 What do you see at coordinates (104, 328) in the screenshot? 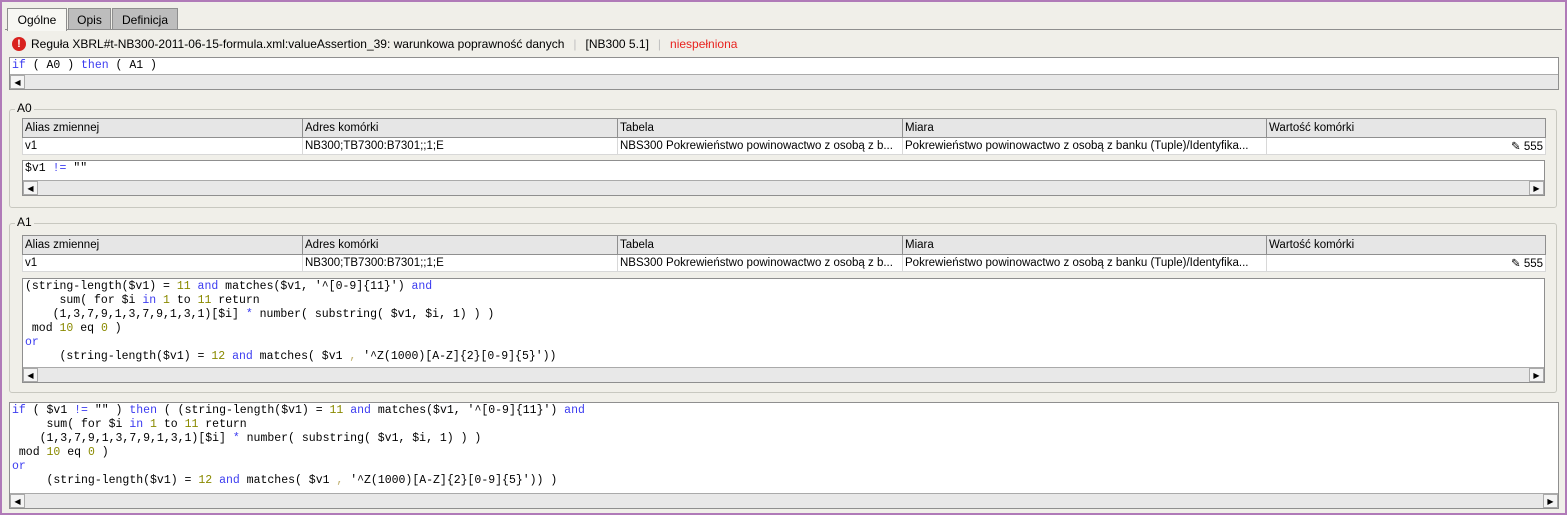
I see `code-number: 0` at bounding box center [104, 328].